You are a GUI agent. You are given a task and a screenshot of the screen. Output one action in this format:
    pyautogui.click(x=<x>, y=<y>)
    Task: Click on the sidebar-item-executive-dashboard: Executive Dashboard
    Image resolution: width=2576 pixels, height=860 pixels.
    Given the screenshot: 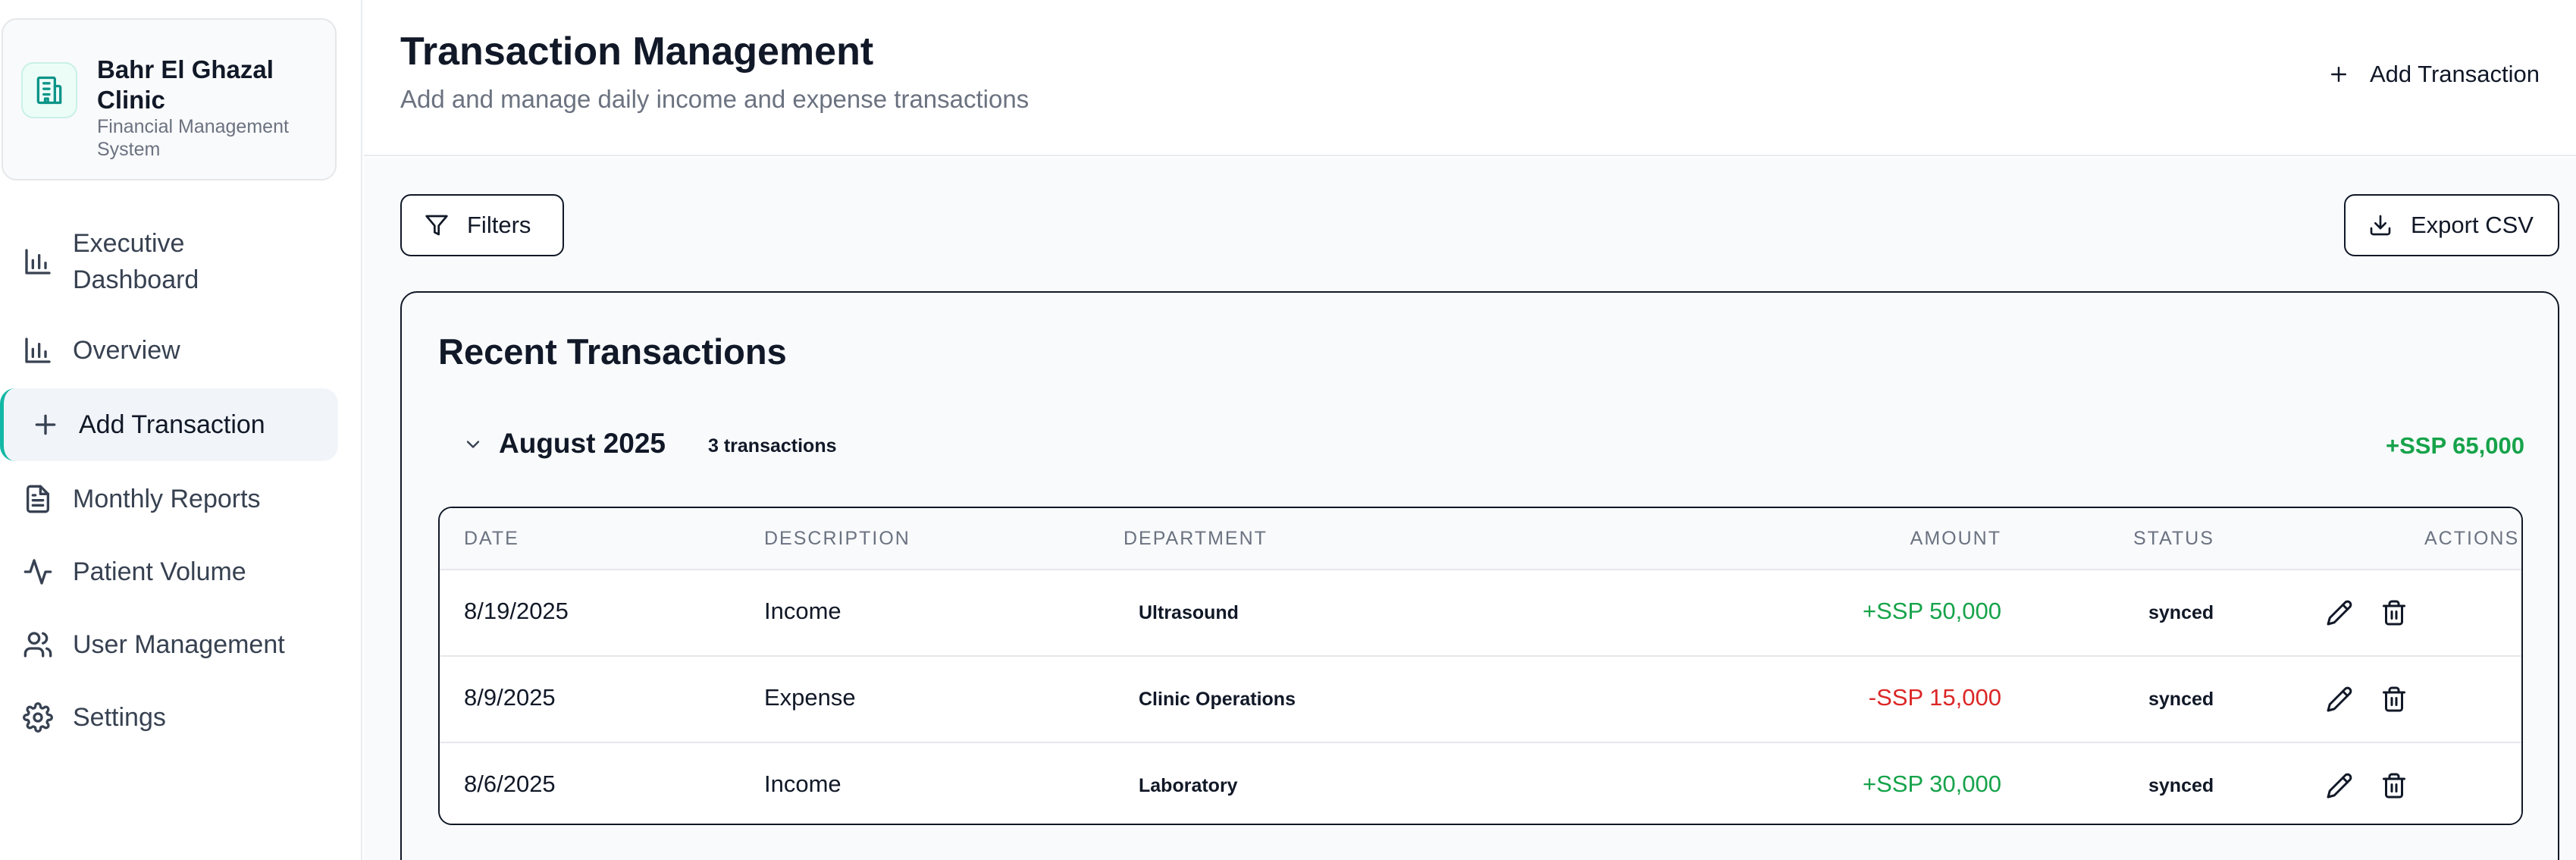 What is the action you would take?
    pyautogui.click(x=169, y=261)
    